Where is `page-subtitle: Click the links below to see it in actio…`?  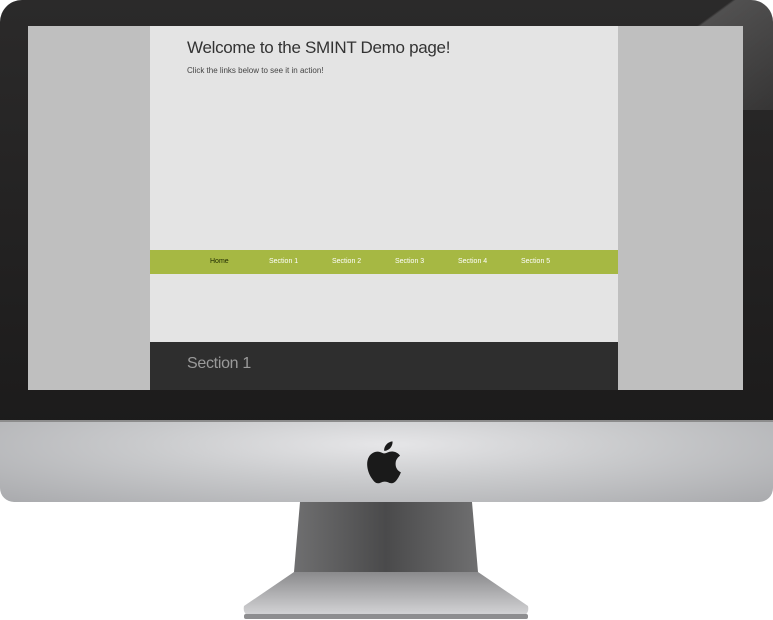 page-subtitle: Click the links below to see it in actio… is located at coordinates (255, 70).